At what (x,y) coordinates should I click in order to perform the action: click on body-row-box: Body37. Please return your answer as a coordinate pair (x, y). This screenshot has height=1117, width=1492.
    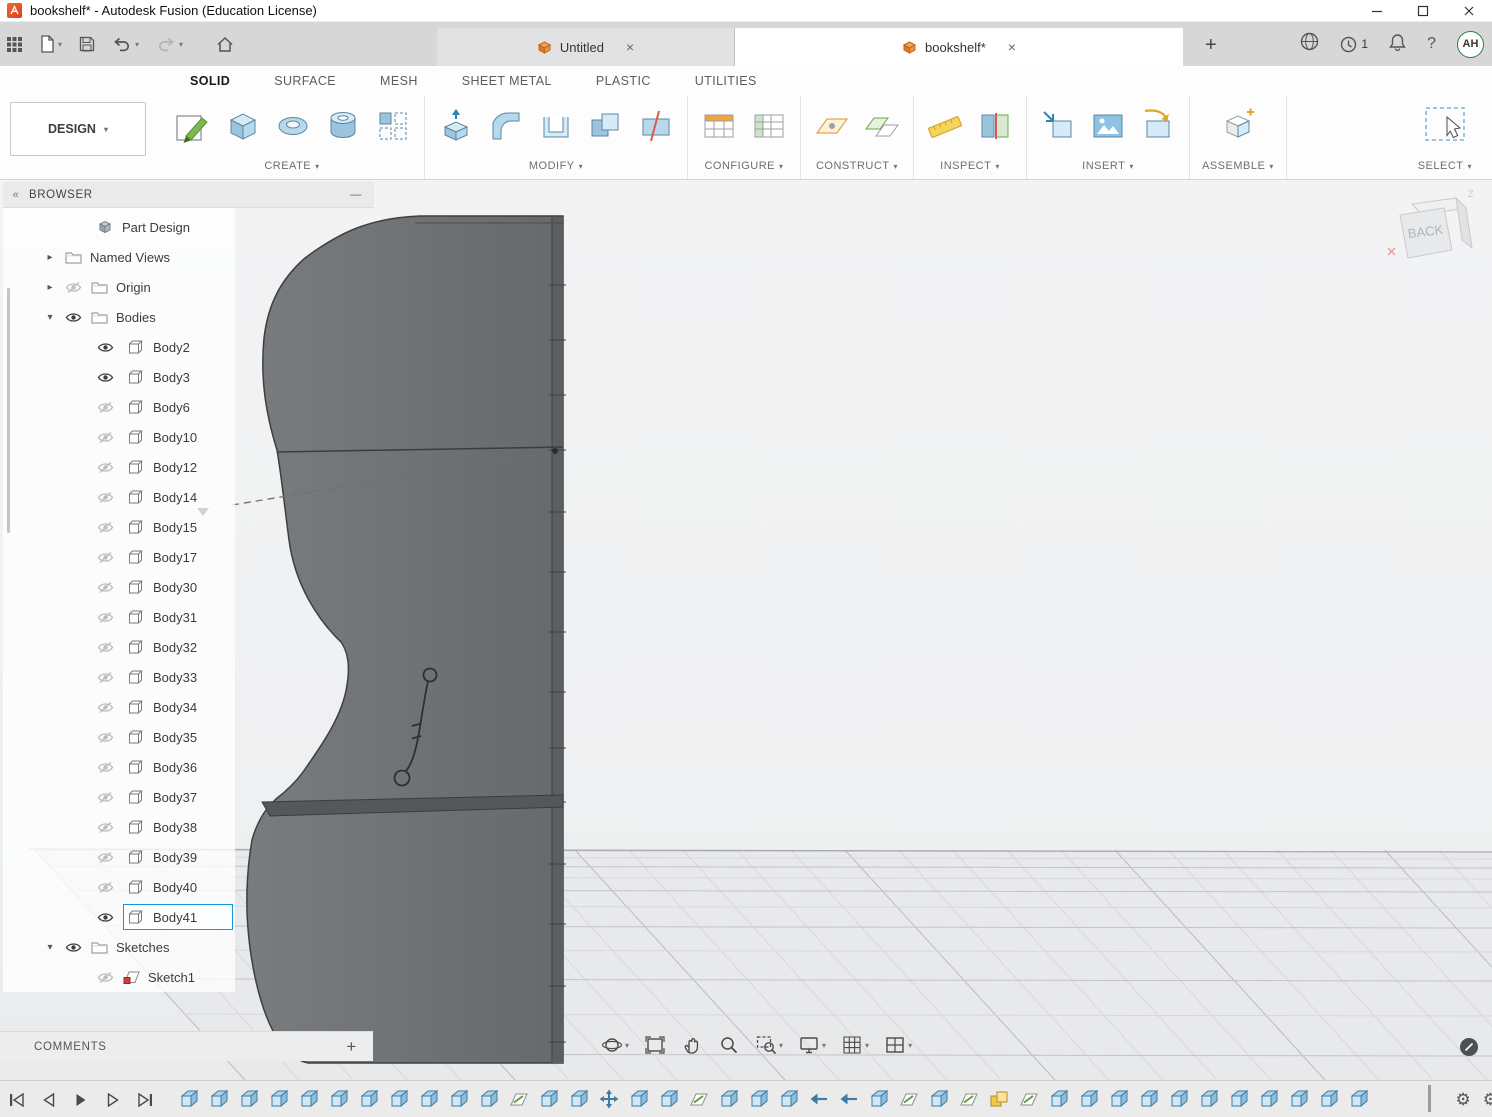
    Looking at the image, I should click on (178, 797).